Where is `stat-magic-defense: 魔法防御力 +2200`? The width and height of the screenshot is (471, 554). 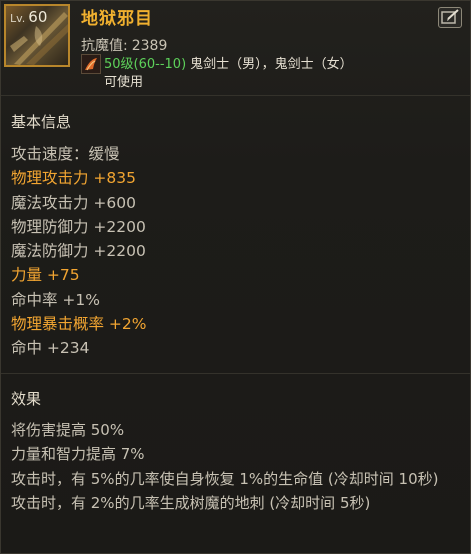
stat-magic-defense: 魔法防御力 +2200 is located at coordinates (78, 251).